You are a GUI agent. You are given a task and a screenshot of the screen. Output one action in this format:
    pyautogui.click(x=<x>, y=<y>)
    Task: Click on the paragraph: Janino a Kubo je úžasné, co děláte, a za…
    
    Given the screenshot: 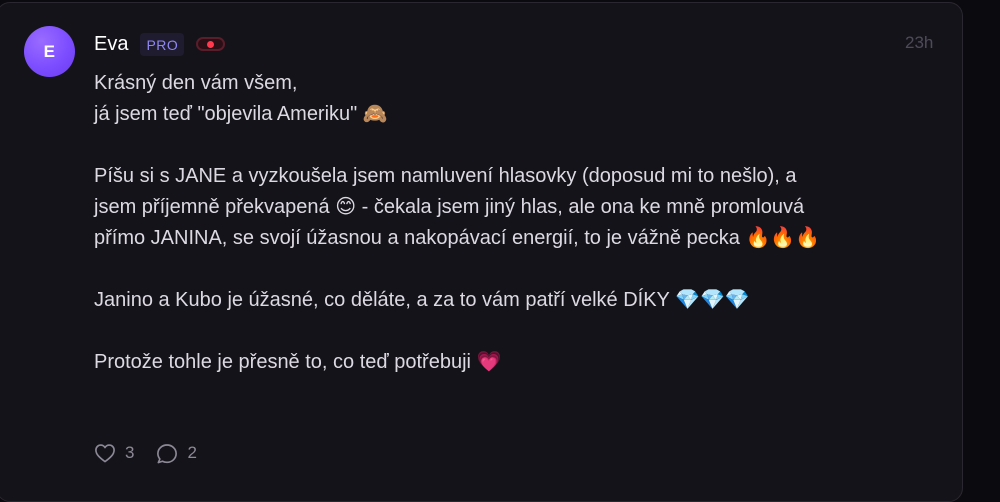 What is the action you would take?
    pyautogui.click(x=516, y=300)
    